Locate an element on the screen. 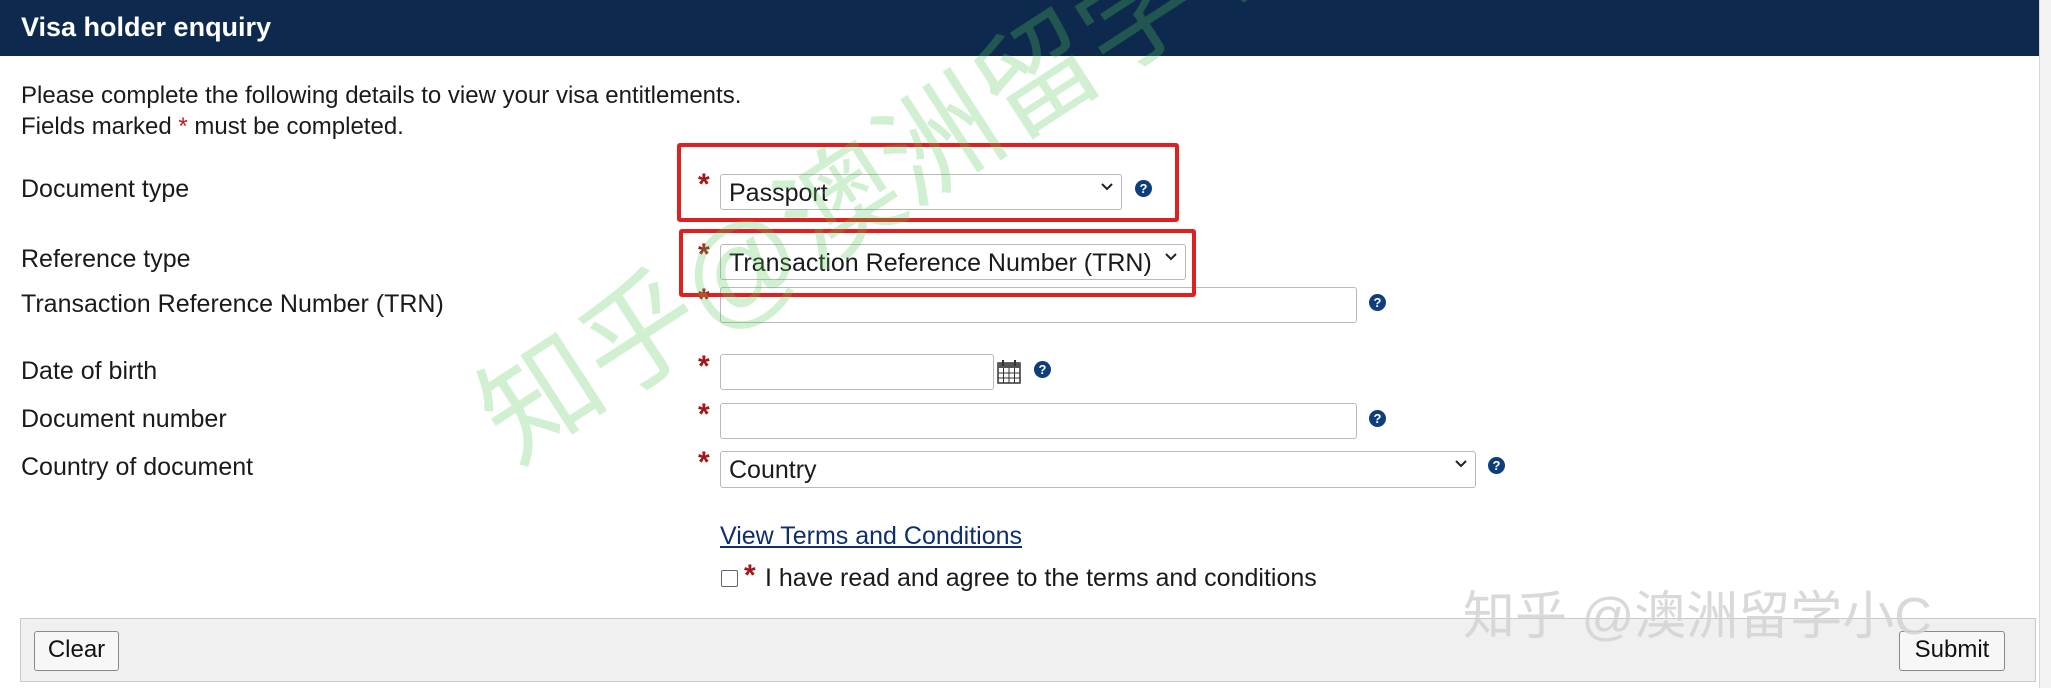  document-number-input is located at coordinates (1038, 421).